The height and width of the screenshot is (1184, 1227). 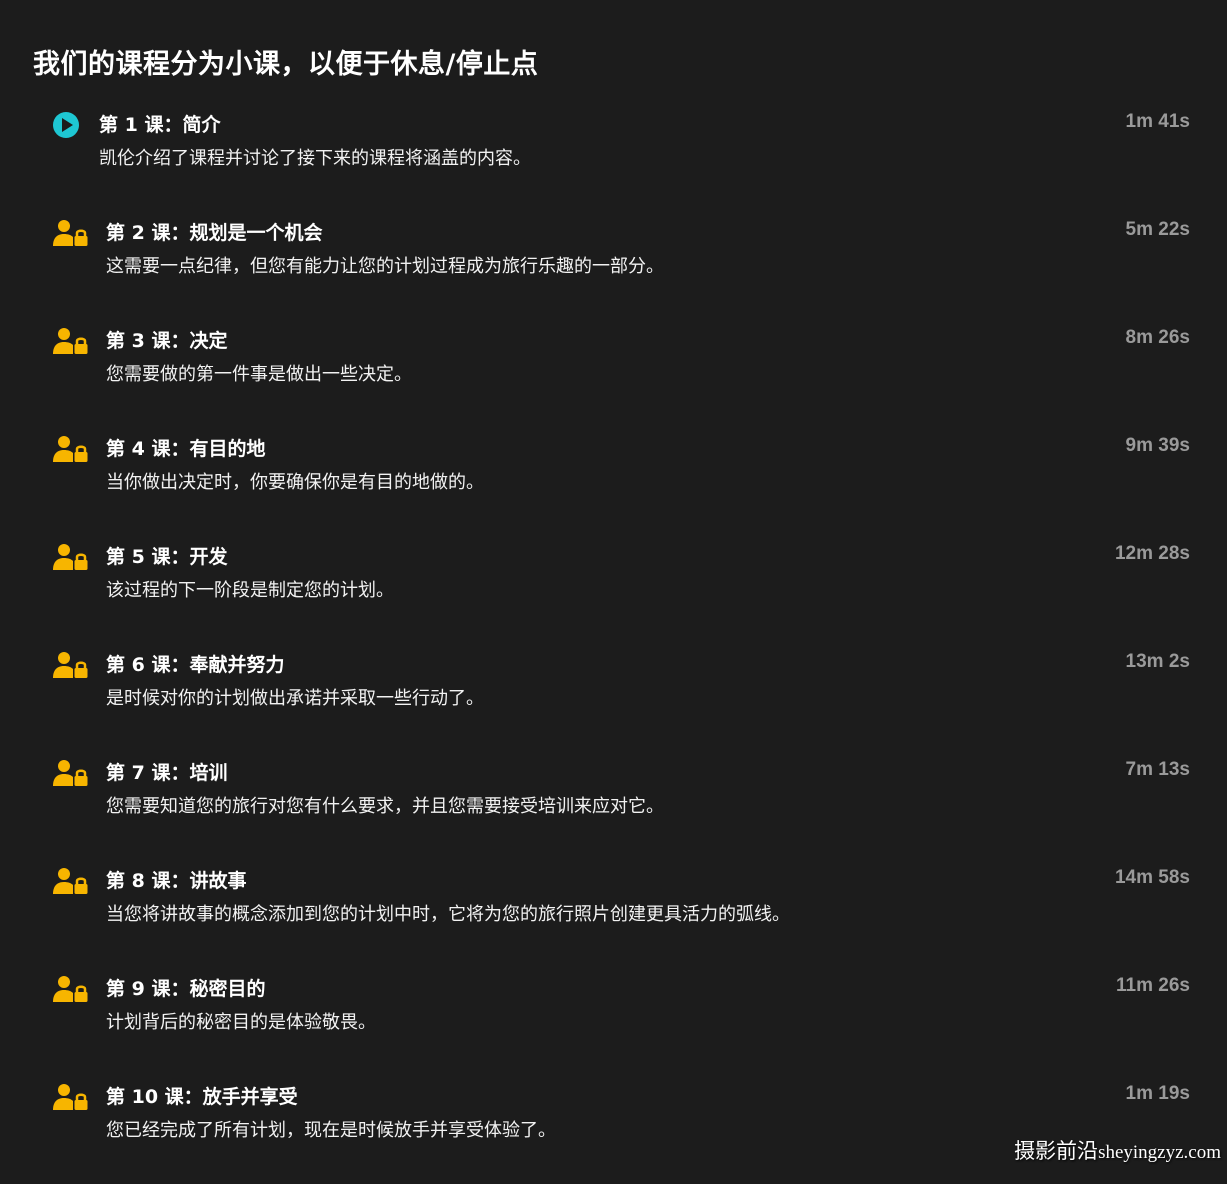 What do you see at coordinates (448, 914) in the screenshot?
I see `lesson-description: 当您将讲故事的概念添加到您的计划中时，它将为您的旅行照片创建更具活力的弧线。` at bounding box center [448, 914].